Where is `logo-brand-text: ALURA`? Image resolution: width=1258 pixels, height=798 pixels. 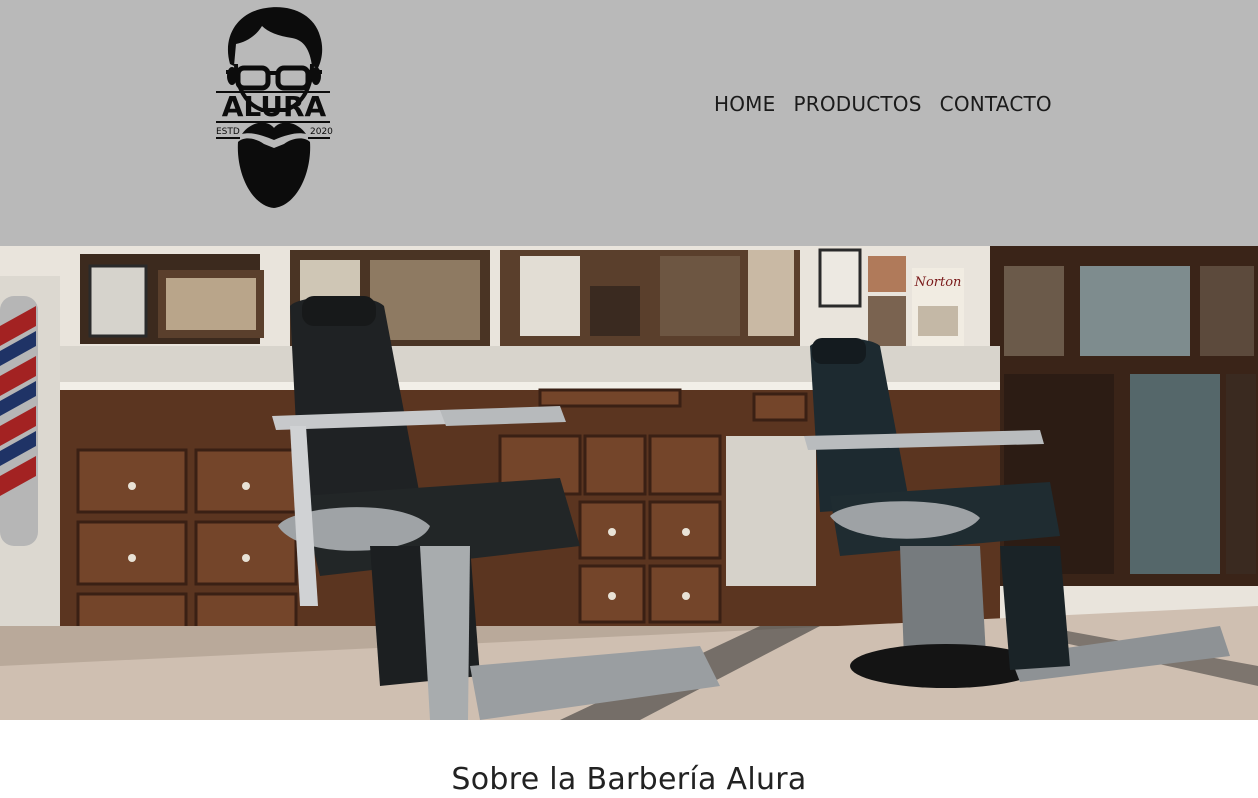
logo-brand-text: ALURA is located at coordinates (274, 106).